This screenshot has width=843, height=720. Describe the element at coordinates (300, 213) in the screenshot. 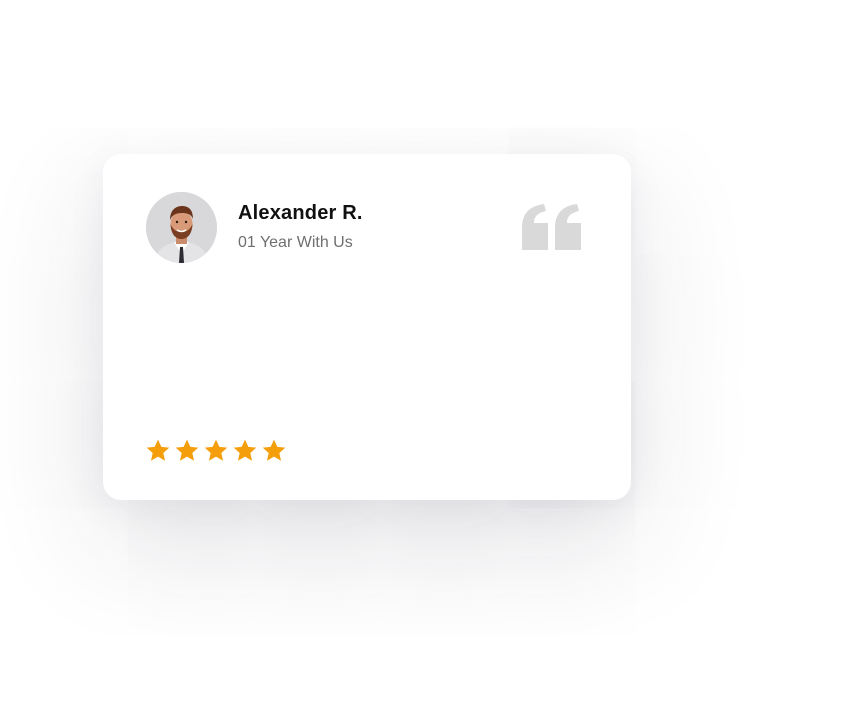

I see `reviewer-name: Alexander R.` at that location.